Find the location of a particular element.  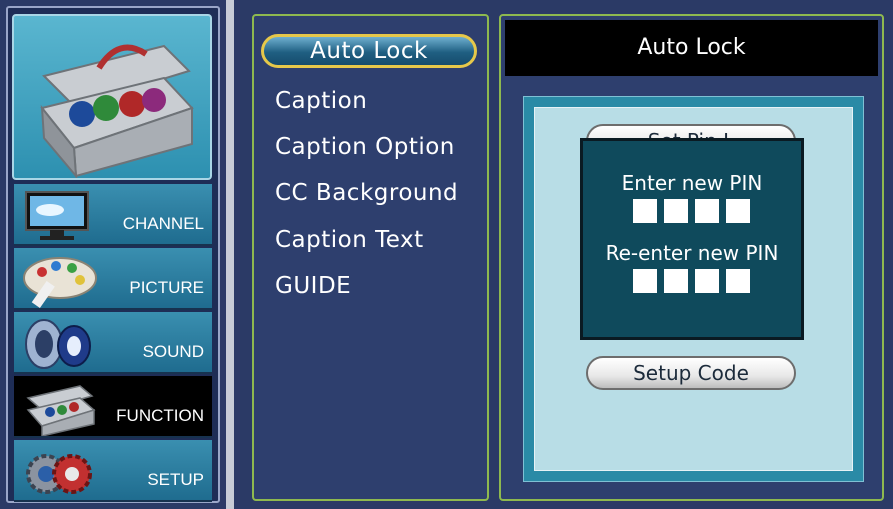

reenter-pin-label: Re-enter new PIN is located at coordinates (692, 253).